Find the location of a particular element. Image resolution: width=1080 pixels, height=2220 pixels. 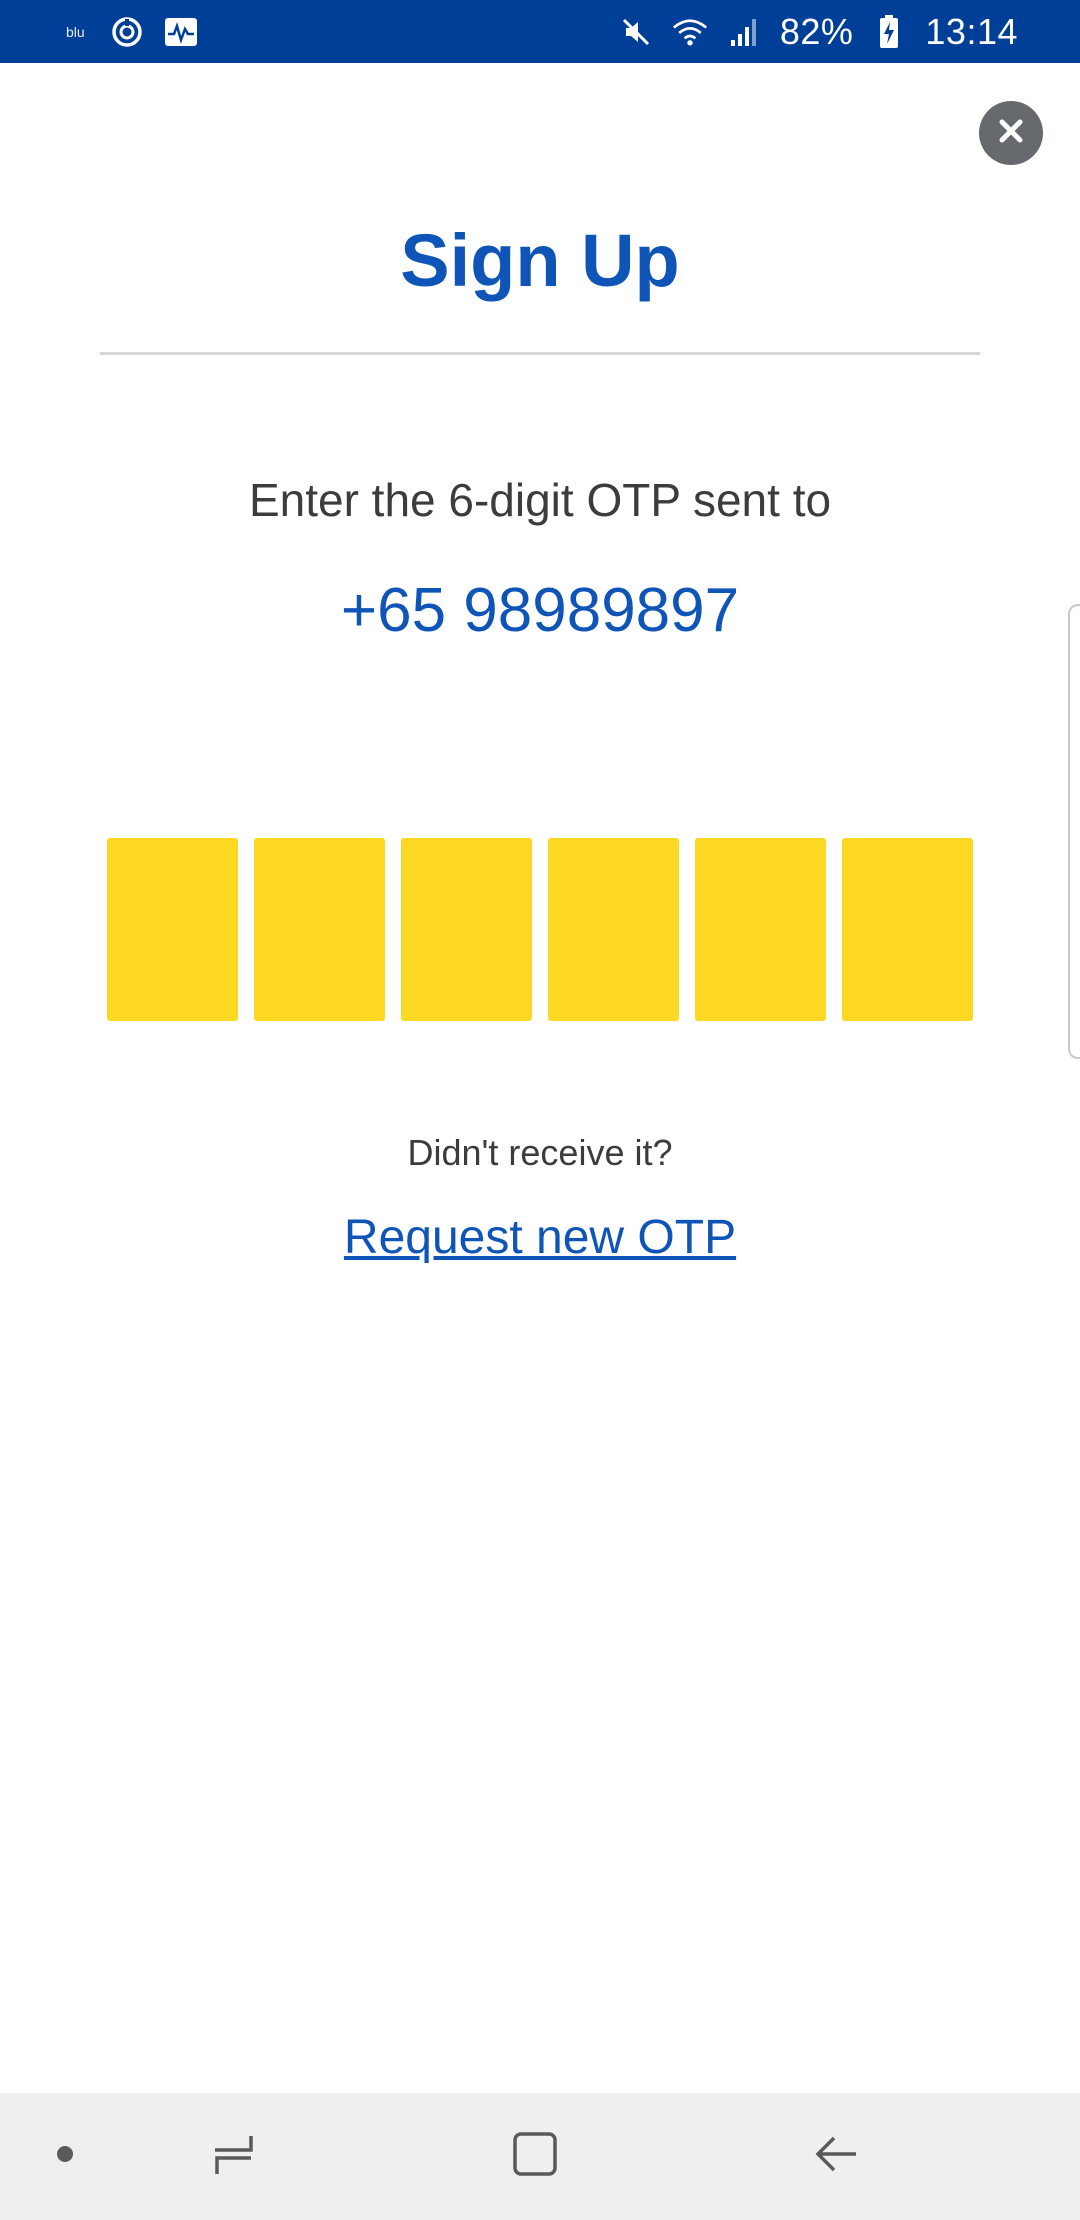

phone-number: +65 98989897 is located at coordinates (540, 610).